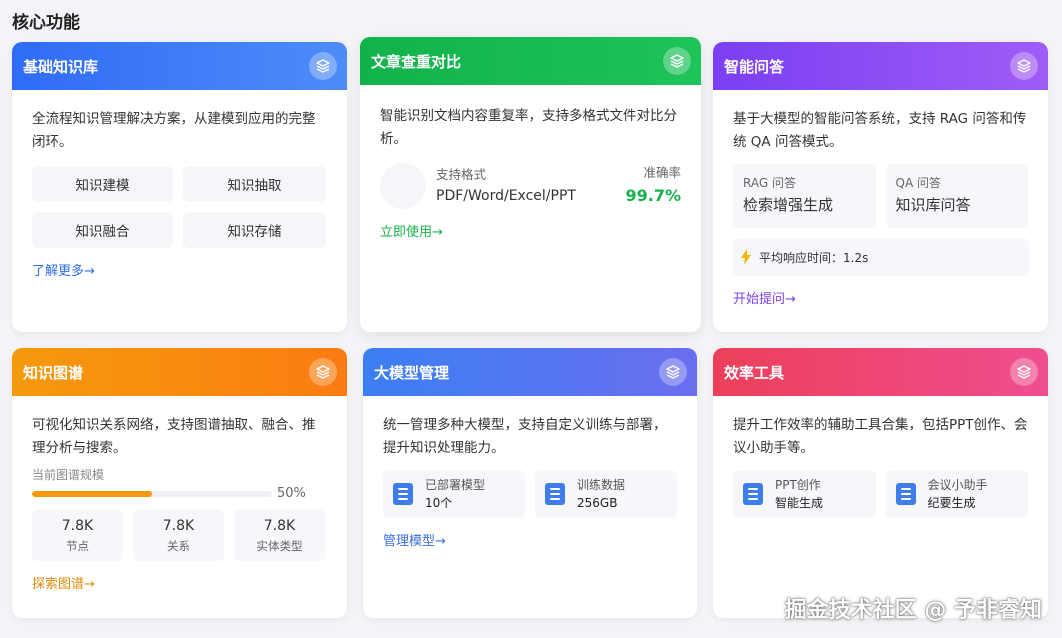  What do you see at coordinates (61, 66) in the screenshot?
I see `card-title: 基础知识库` at bounding box center [61, 66].